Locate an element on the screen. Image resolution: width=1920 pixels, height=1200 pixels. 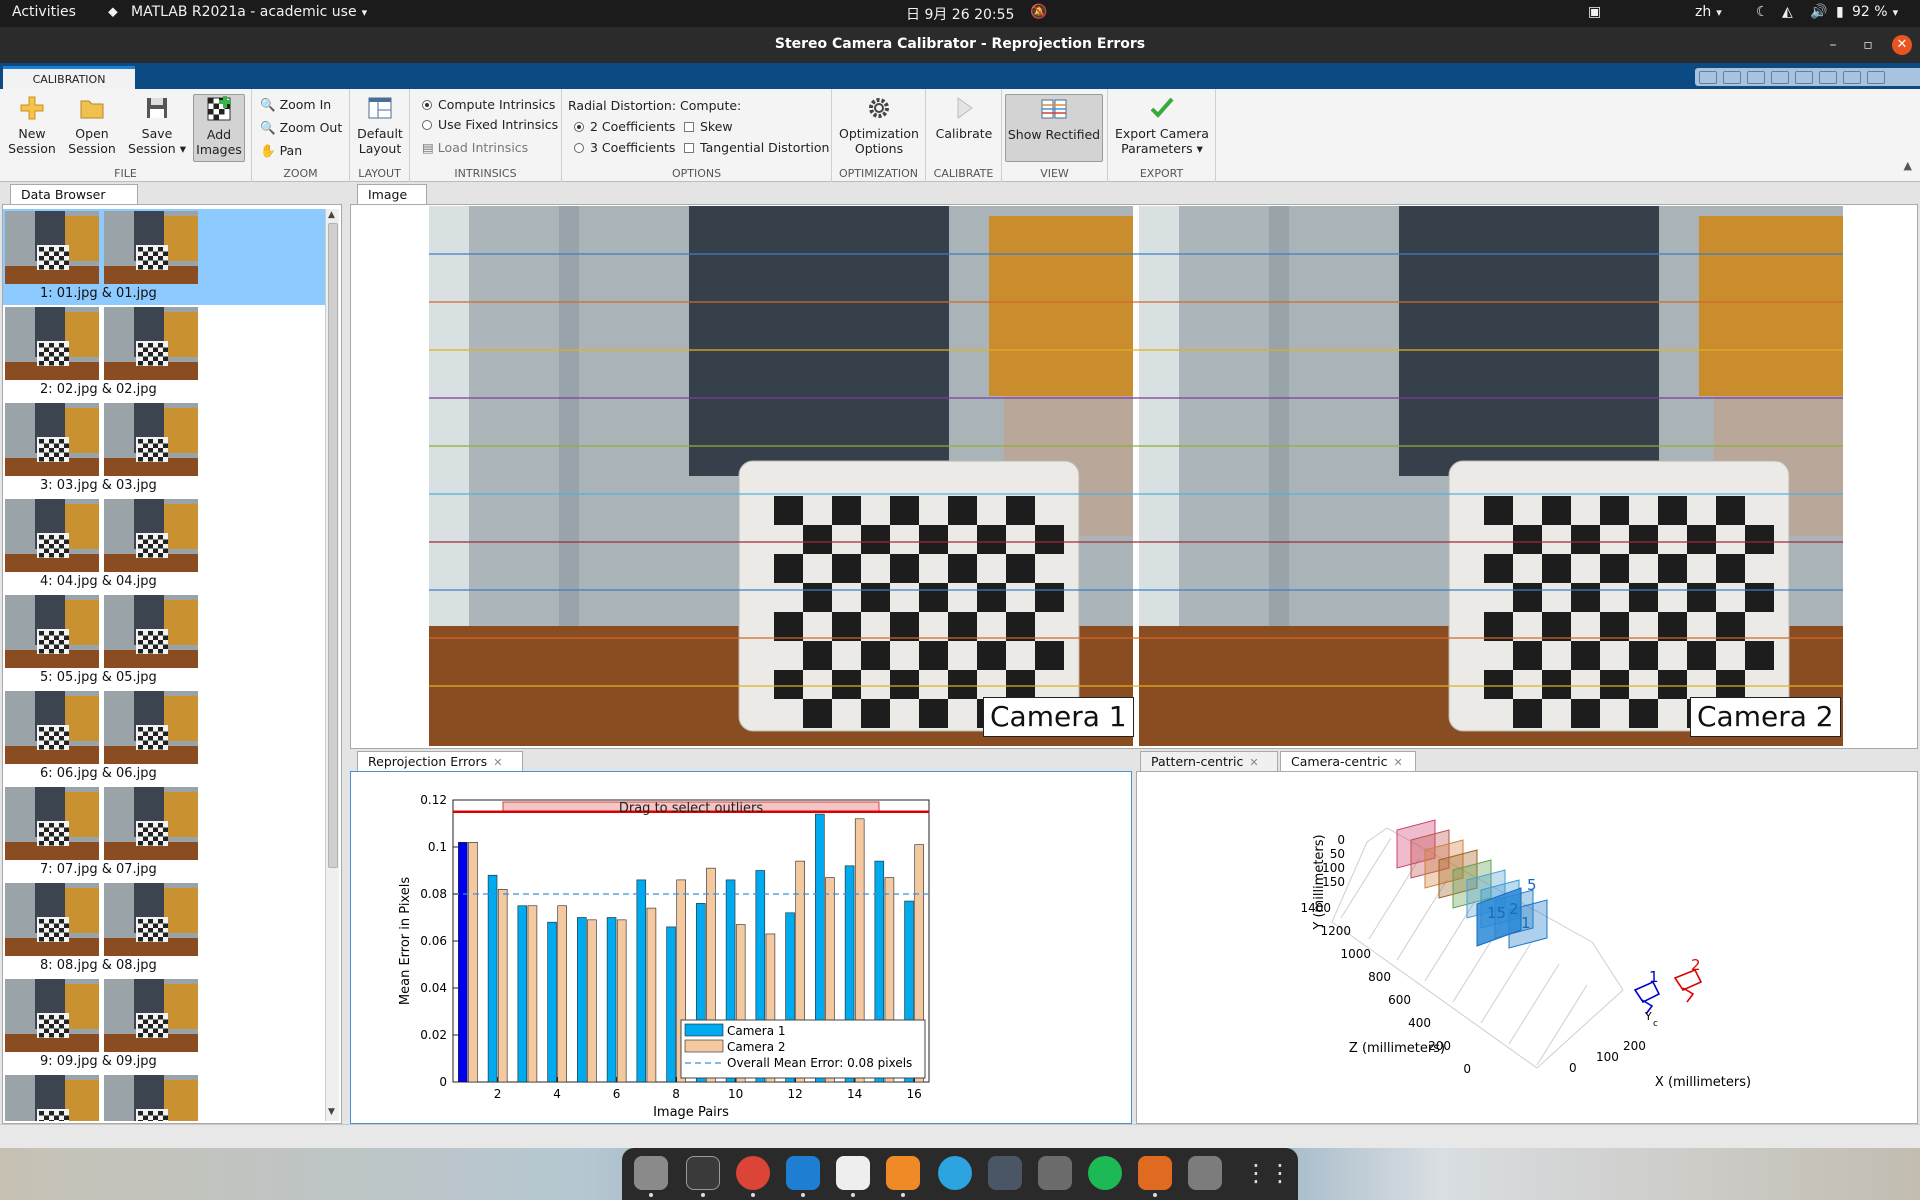
clock: 日 9月 26 20:55 is located at coordinates (960, 14).